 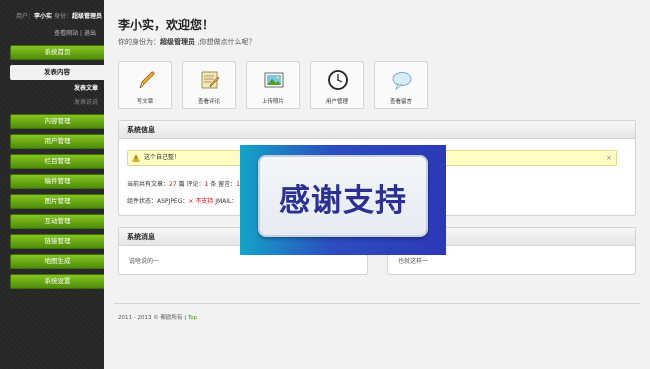 I want to click on aspjpeg-status: × 不支持, so click(x=201, y=201).